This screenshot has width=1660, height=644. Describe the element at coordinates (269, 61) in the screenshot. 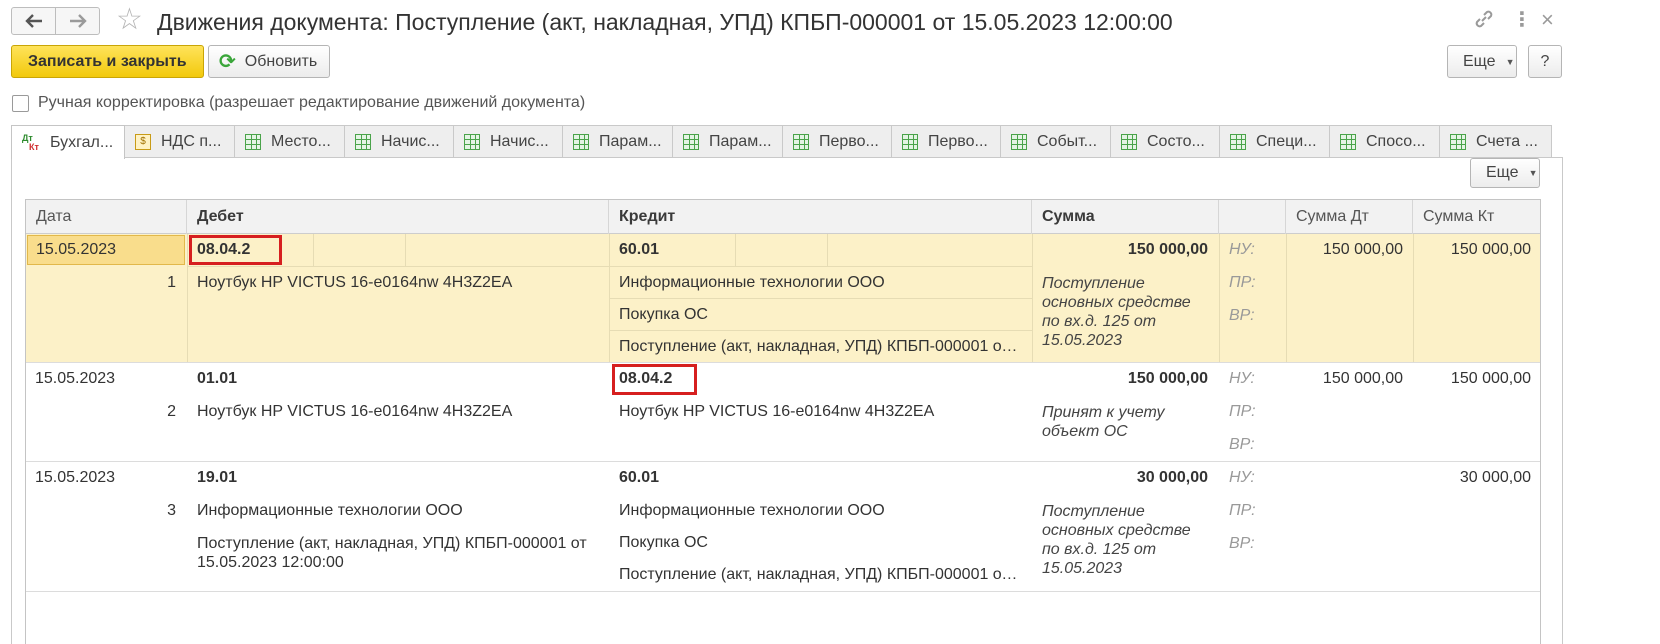

I see `refresh-button: ⟳ Обновить` at that location.